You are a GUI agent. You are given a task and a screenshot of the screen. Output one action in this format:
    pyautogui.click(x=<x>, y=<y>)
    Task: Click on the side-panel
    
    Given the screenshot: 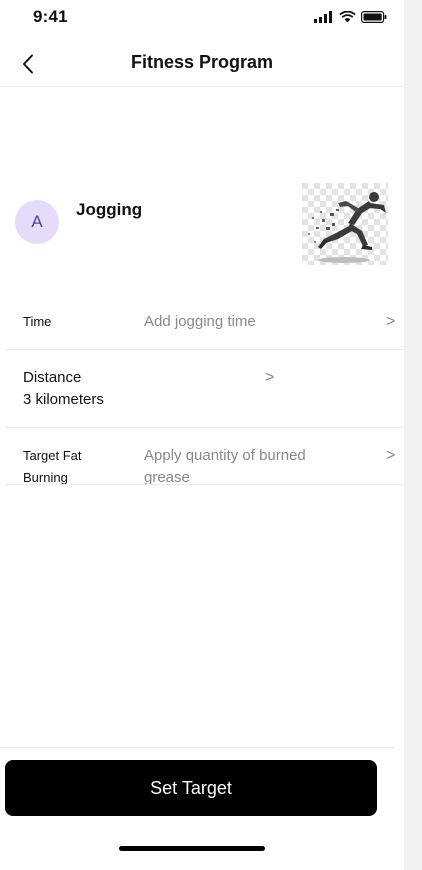 What is the action you would take?
    pyautogui.click(x=413, y=435)
    